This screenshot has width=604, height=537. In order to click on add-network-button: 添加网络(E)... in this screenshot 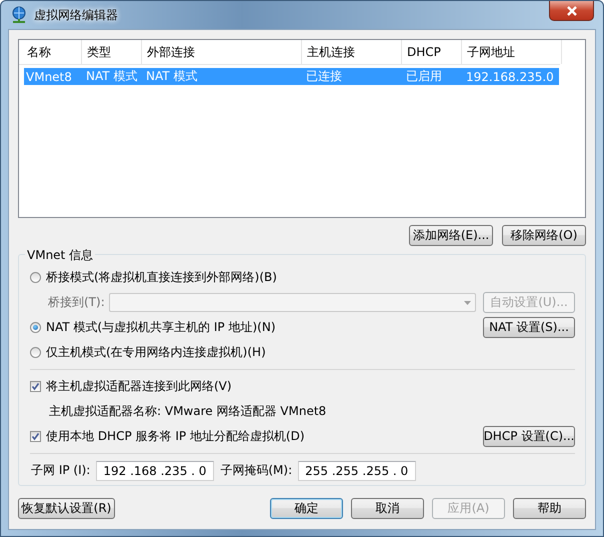, I will do `click(451, 235)`.